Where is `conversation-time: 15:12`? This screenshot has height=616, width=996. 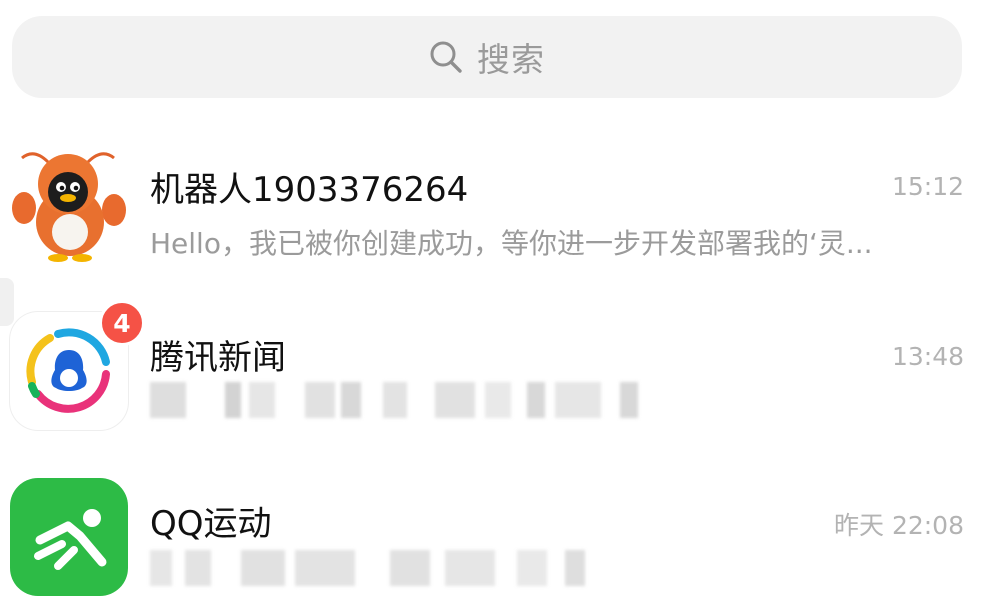
conversation-time: 15:12 is located at coordinates (927, 186).